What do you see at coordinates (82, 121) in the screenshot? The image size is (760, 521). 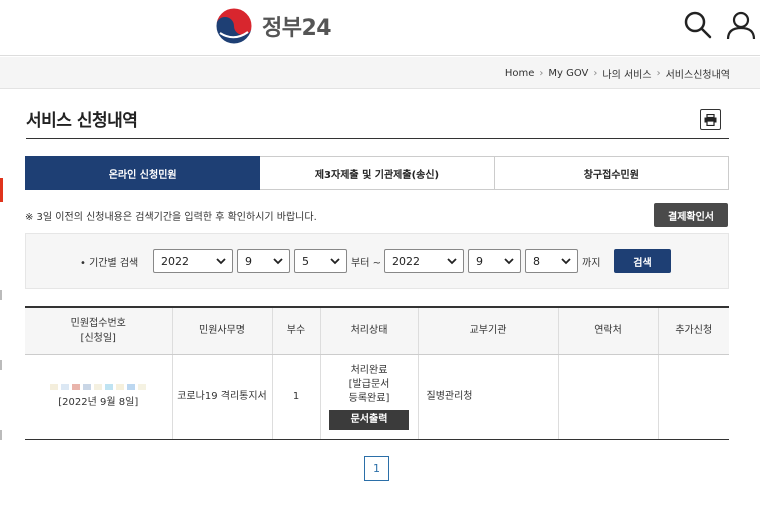 I see `page-title: 서비스 신청내역` at bounding box center [82, 121].